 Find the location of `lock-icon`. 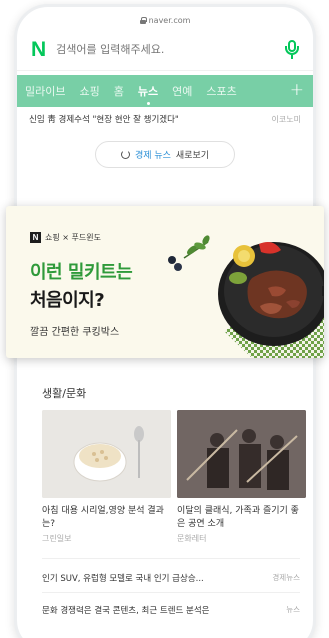

lock-icon is located at coordinates (143, 20).